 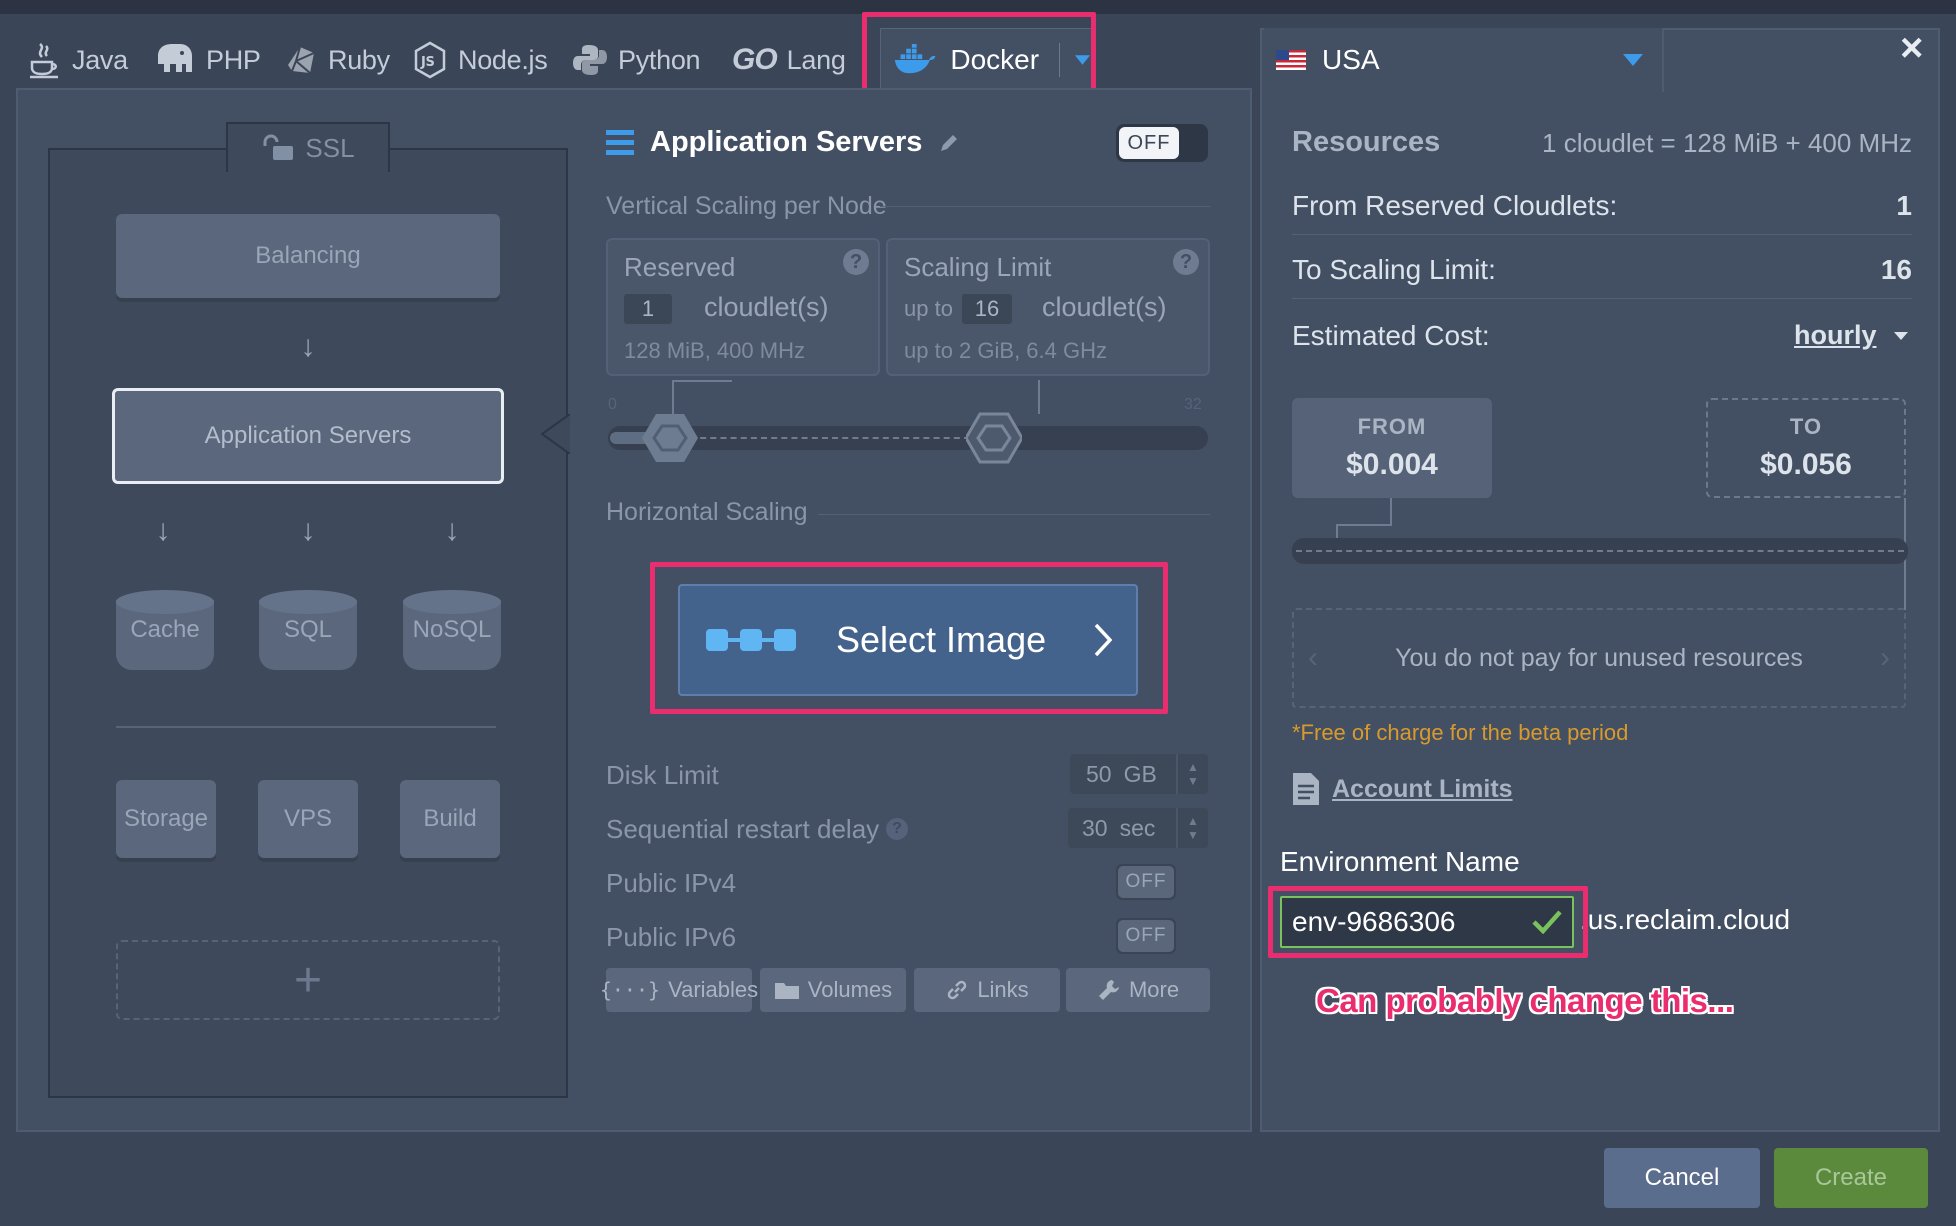 What do you see at coordinates (166, 819) in the screenshot?
I see `storage-node: Storage` at bounding box center [166, 819].